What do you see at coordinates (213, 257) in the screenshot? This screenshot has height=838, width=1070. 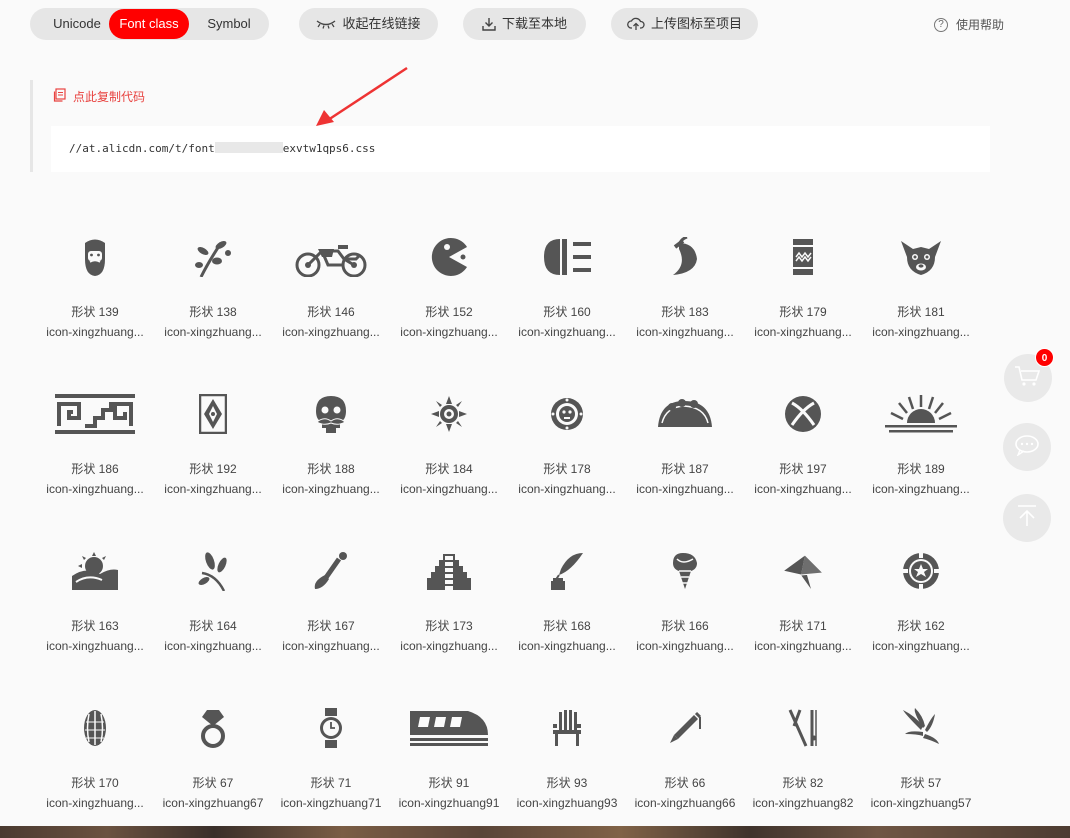 I see `plant-branch-icon` at bounding box center [213, 257].